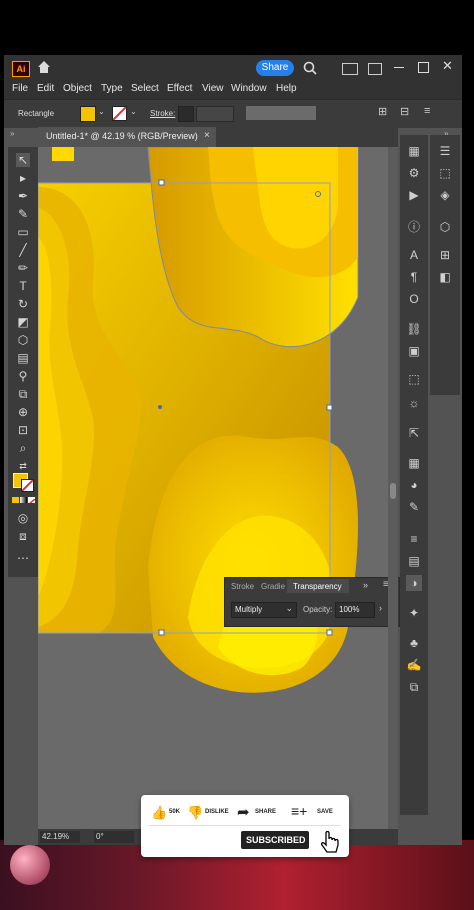 Image resolution: width=474 pixels, height=910 pixels. Describe the element at coordinates (23, 214) in the screenshot. I see `curvature-tool-icon: ✎` at that location.